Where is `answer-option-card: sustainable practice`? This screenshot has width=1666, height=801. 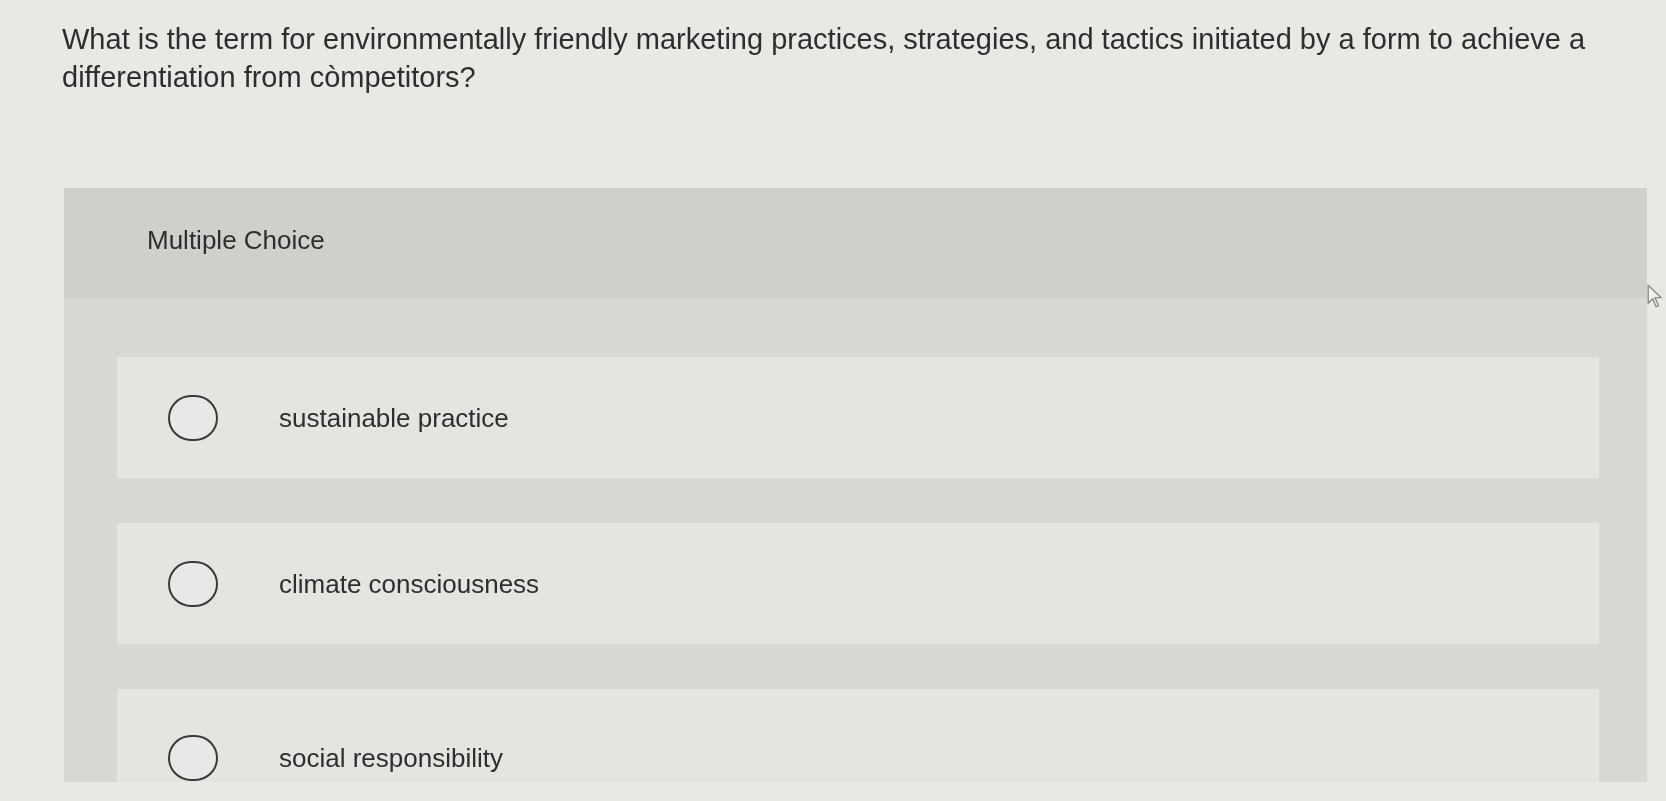 answer-option-card: sustainable practice is located at coordinates (858, 417).